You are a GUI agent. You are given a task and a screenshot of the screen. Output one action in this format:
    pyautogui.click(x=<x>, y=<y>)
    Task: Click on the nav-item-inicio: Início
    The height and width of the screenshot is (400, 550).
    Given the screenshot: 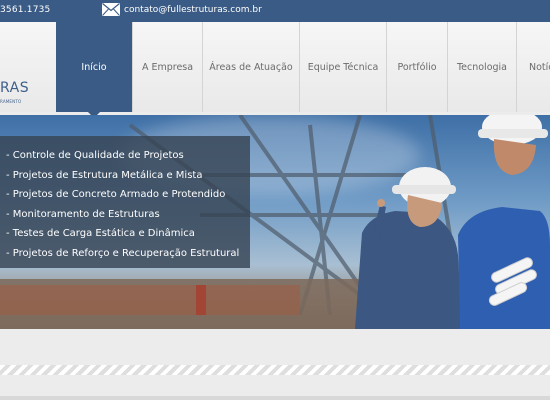 What is the action you would take?
    pyautogui.click(x=94, y=70)
    